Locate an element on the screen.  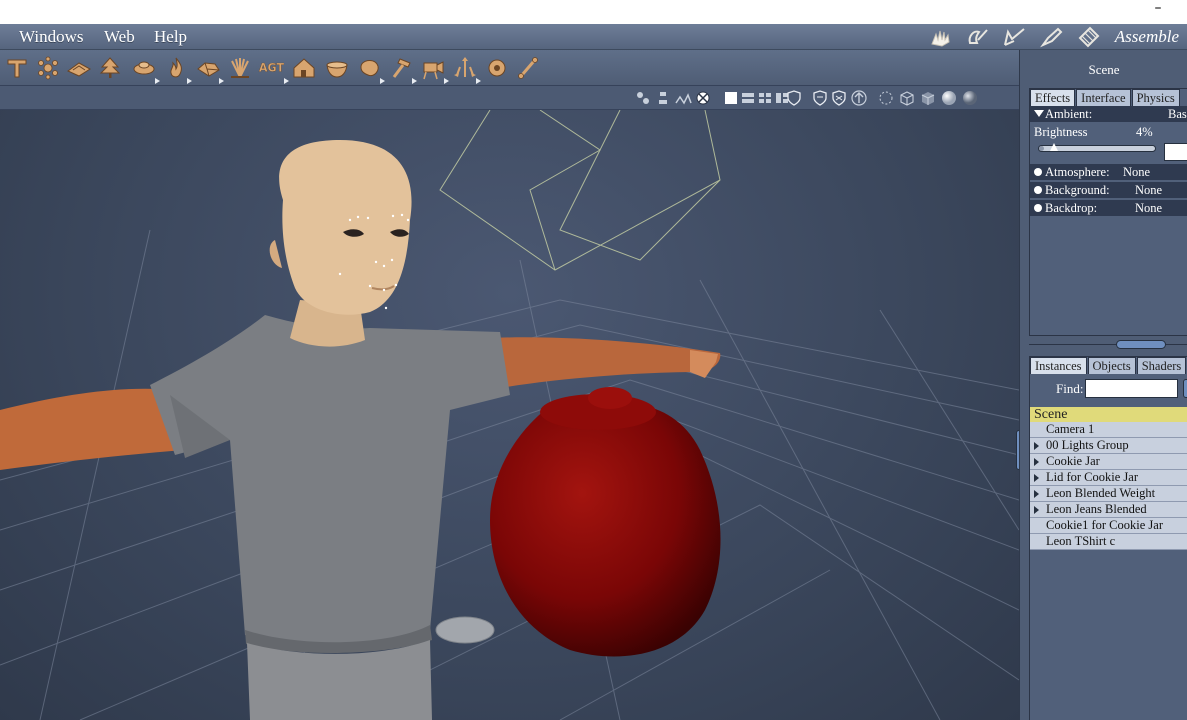
brightness-slider is located at coordinates (1097, 147).